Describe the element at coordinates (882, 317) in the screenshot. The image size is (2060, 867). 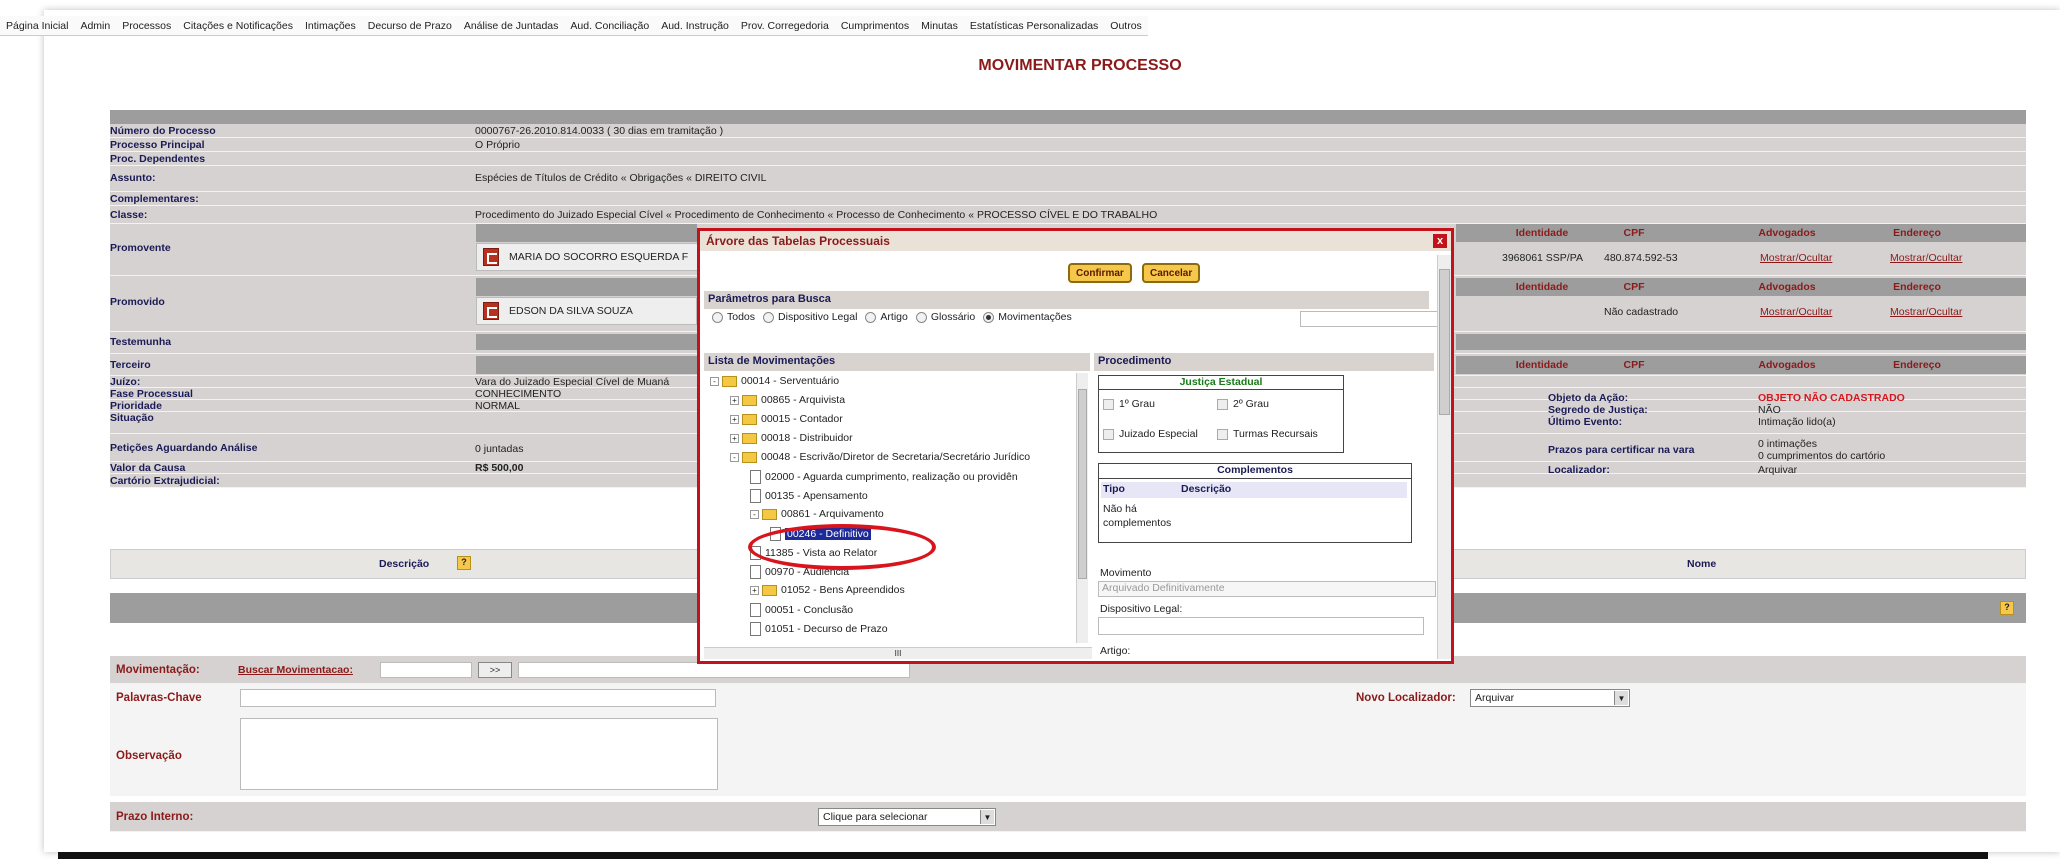
I see `search-radio-option: Artigo` at that location.